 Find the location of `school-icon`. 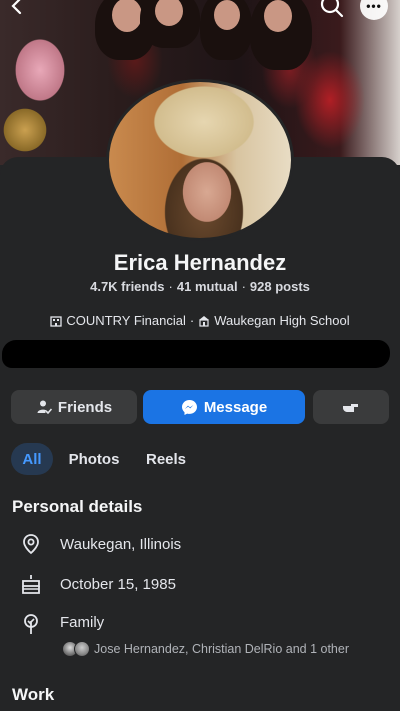

school-icon is located at coordinates (204, 321).